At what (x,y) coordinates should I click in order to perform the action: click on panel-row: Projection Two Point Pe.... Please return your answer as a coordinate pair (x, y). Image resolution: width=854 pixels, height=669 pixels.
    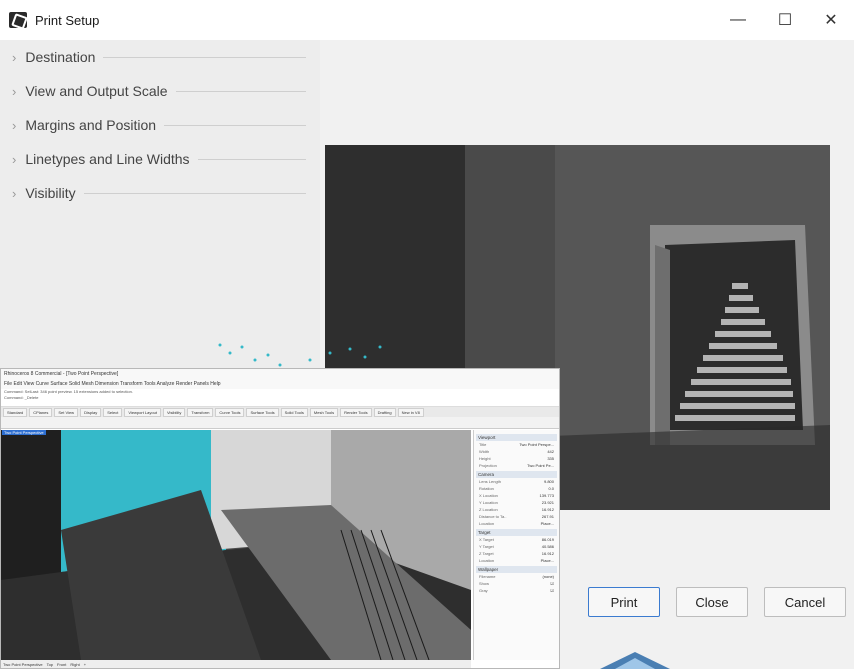
    Looking at the image, I should click on (516, 465).